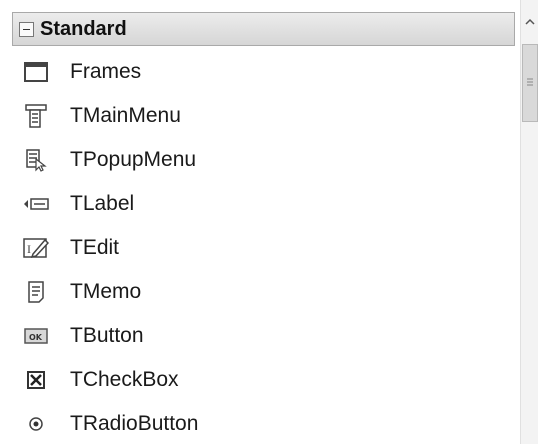 Image resolution: width=538 pixels, height=444 pixels. What do you see at coordinates (36, 424) in the screenshot?
I see `radio-button-icon` at bounding box center [36, 424].